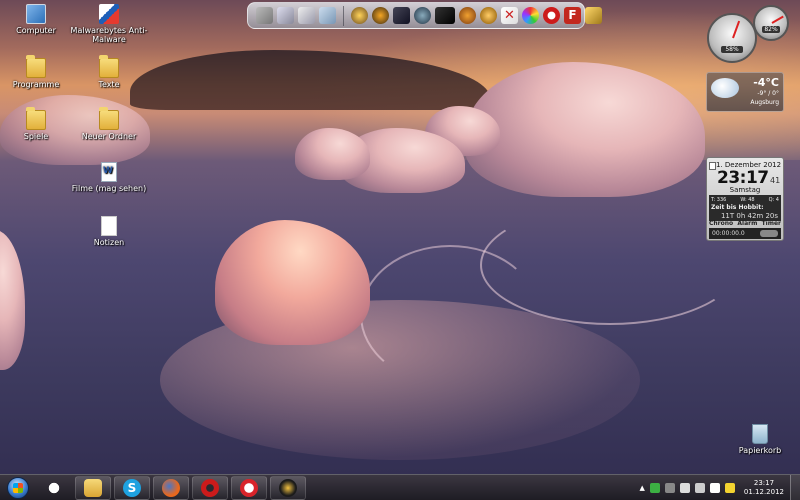 This screenshot has width=800, height=500. Describe the element at coordinates (343, 15) in the screenshot. I see `dock-separator` at that location.